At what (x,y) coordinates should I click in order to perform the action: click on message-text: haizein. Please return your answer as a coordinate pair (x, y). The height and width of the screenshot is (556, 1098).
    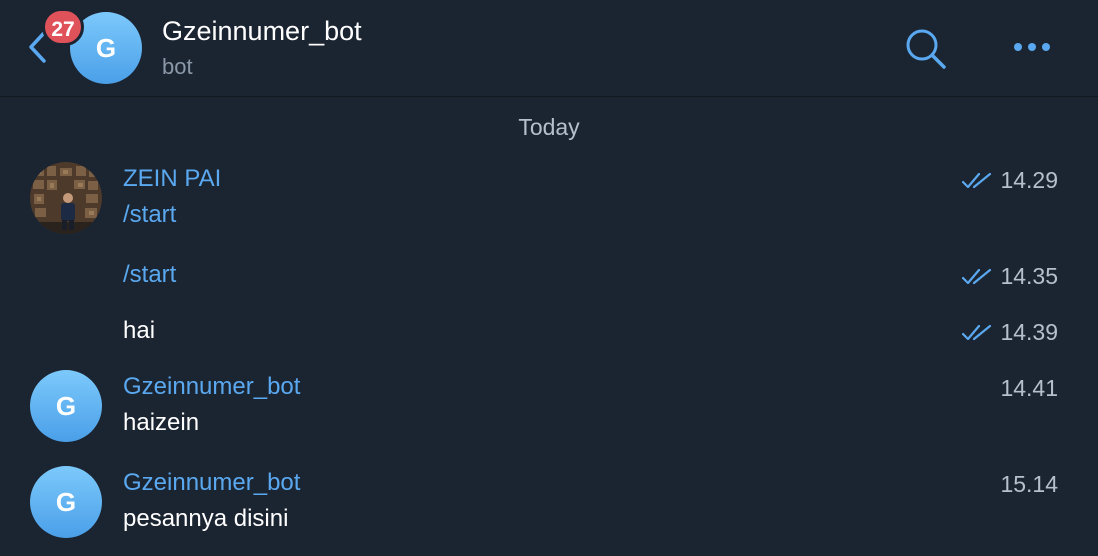
    Looking at the image, I should click on (161, 422).